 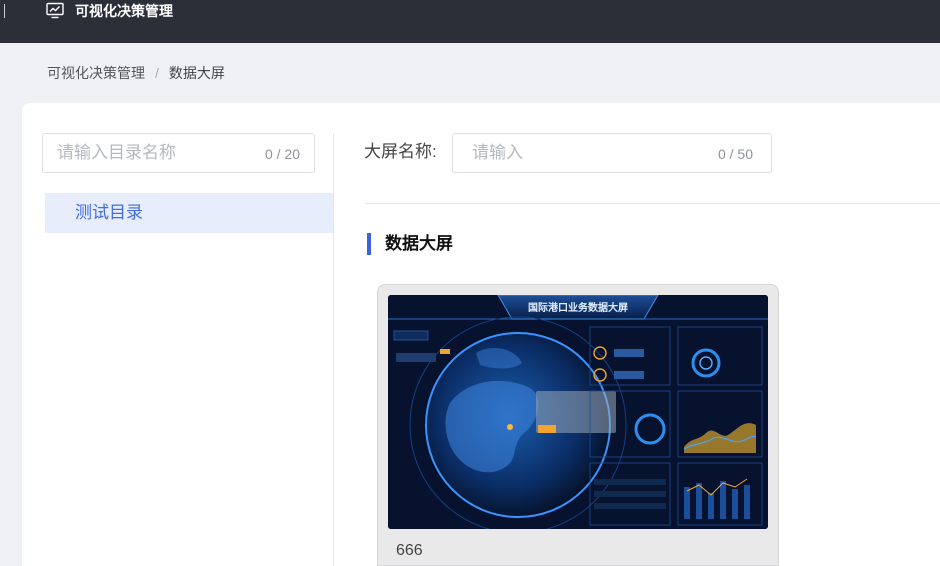 What do you see at coordinates (4, 11) in the screenshot?
I see `topbar-edge-divider` at bounding box center [4, 11].